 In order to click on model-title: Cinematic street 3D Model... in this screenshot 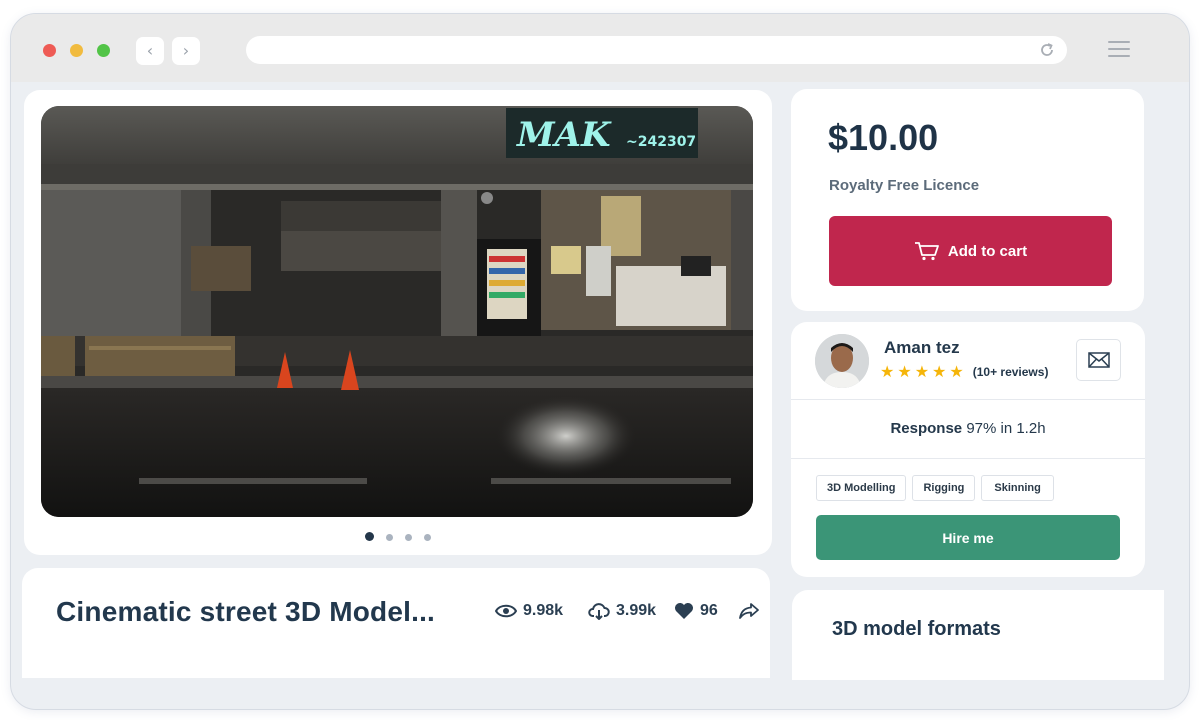, I will do `click(246, 611)`.